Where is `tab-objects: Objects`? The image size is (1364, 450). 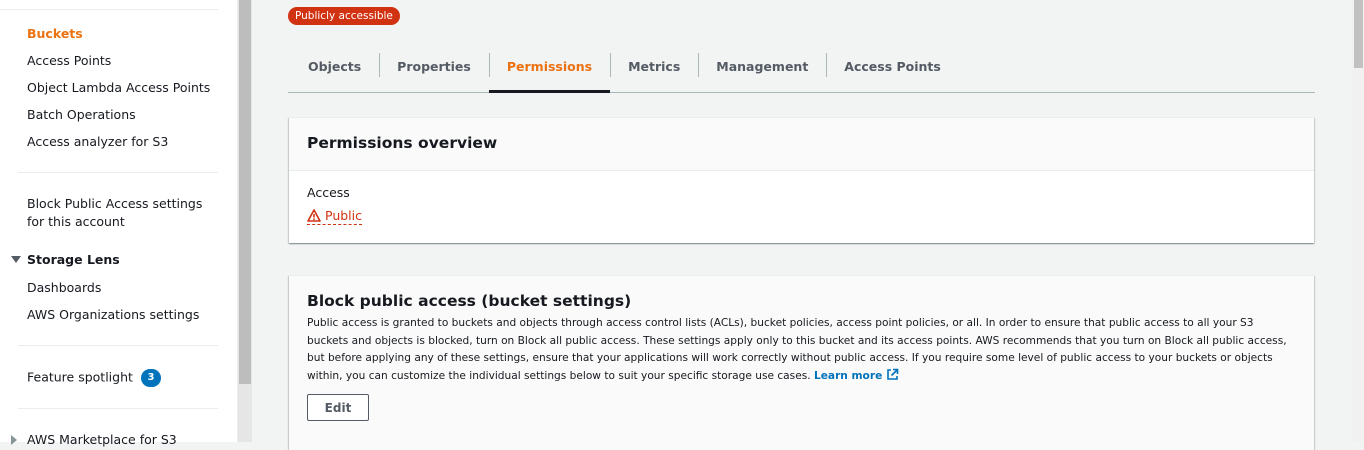
tab-objects: Objects is located at coordinates (333, 66).